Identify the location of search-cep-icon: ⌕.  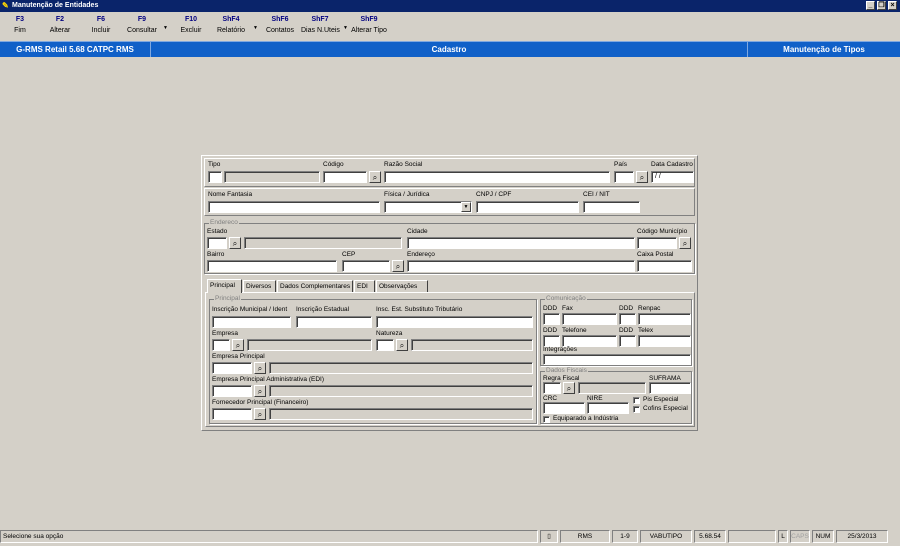
(398, 266).